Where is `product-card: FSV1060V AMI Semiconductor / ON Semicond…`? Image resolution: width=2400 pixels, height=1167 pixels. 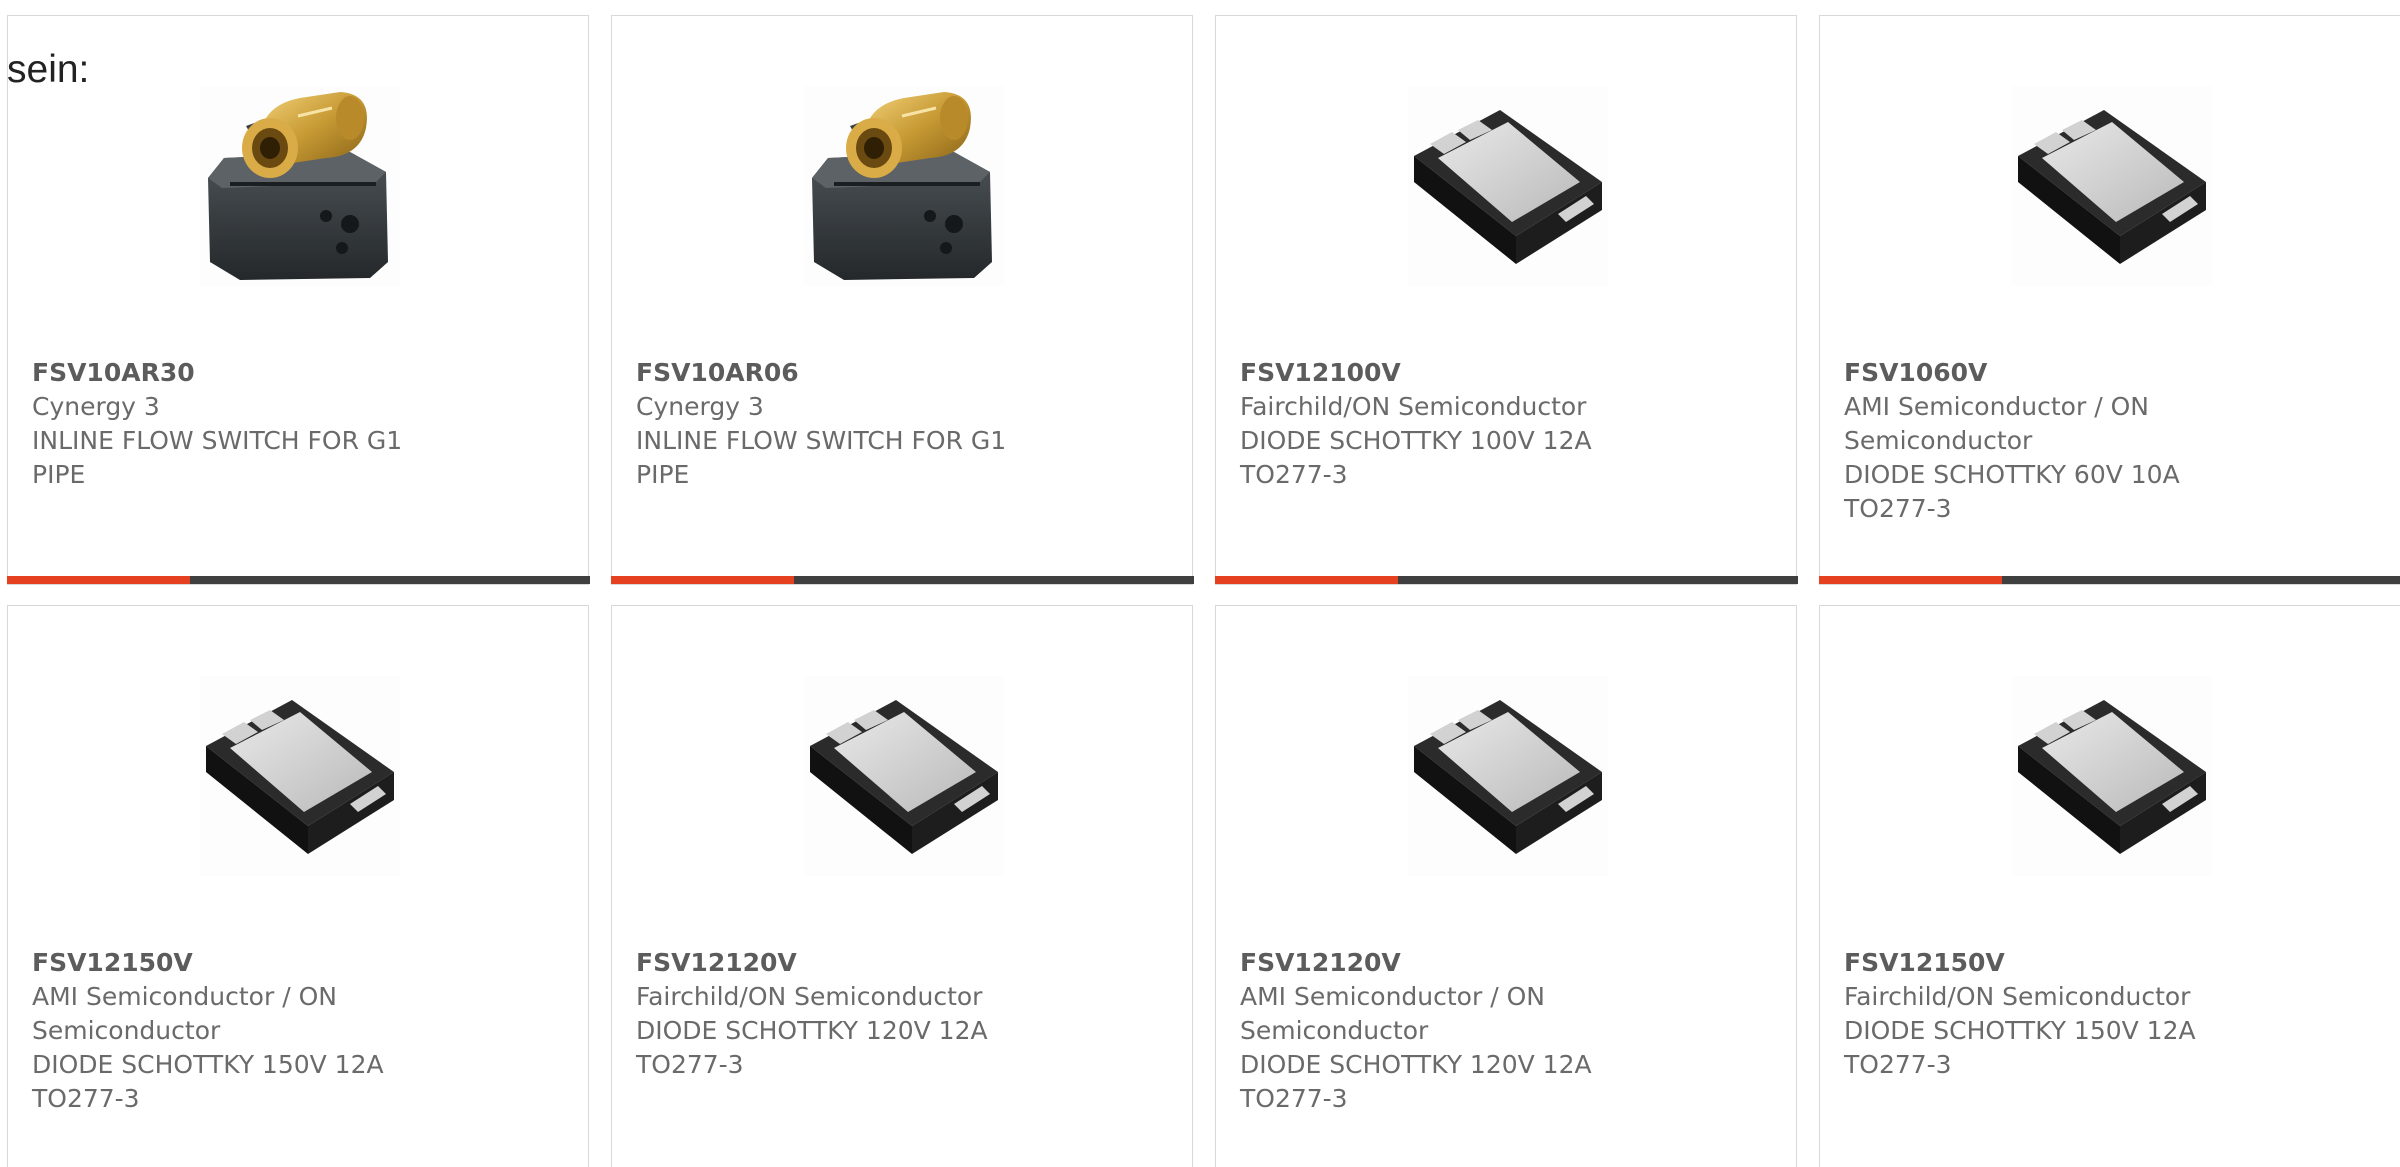
product-card: FSV1060V AMI Semiconductor / ON Semicond… is located at coordinates (2109, 300).